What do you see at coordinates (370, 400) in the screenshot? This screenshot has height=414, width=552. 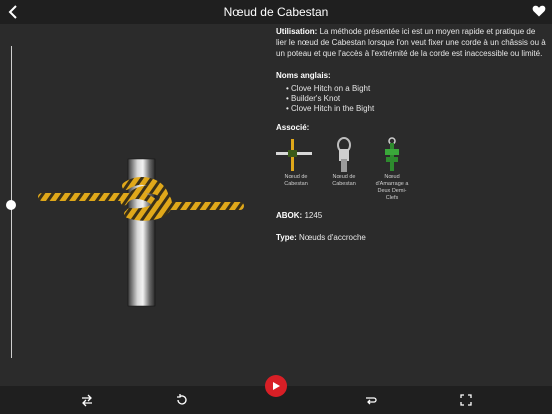 I see `loop-icon` at bounding box center [370, 400].